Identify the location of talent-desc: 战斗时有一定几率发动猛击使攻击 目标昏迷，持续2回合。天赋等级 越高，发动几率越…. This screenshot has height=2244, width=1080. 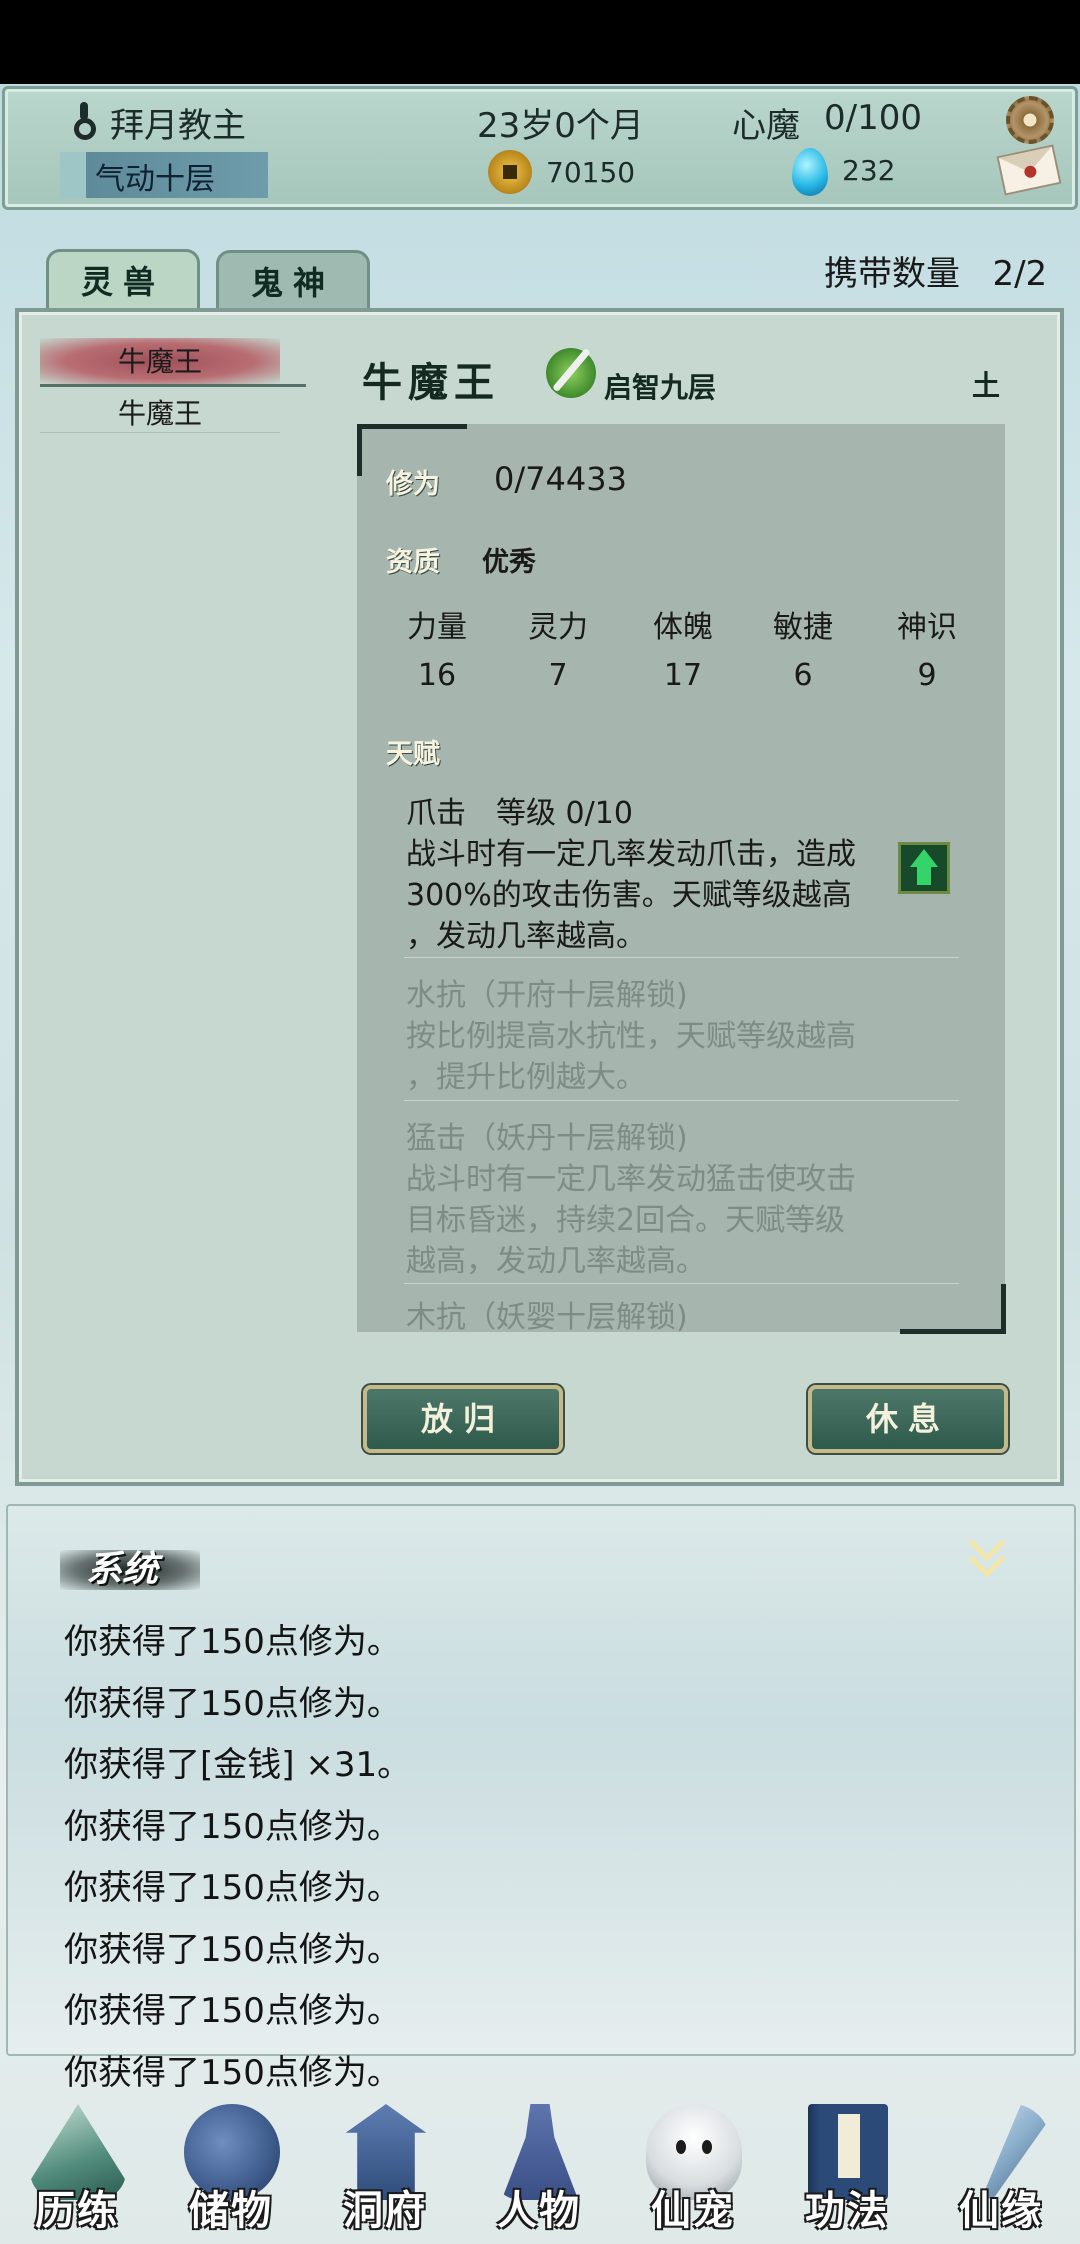
(641, 1220).